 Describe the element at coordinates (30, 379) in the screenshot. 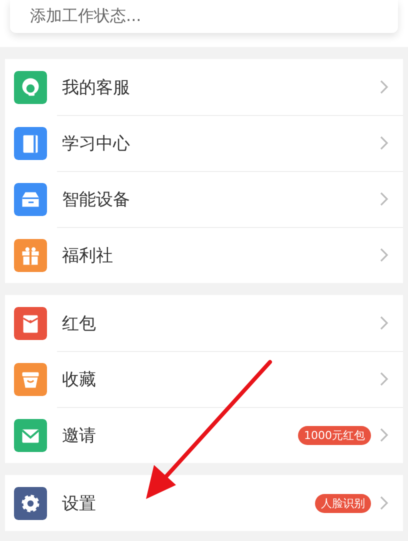

I see `basket-icon` at that location.